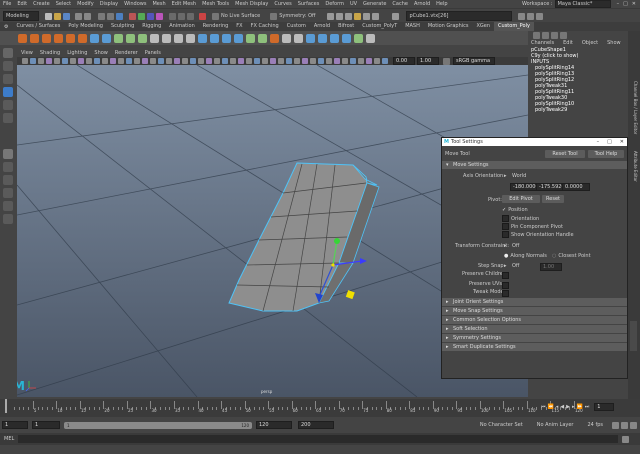 This screenshot has height=454, width=640. Describe the element at coordinates (446, 61) in the screenshot. I see `color-management-icon` at that location.